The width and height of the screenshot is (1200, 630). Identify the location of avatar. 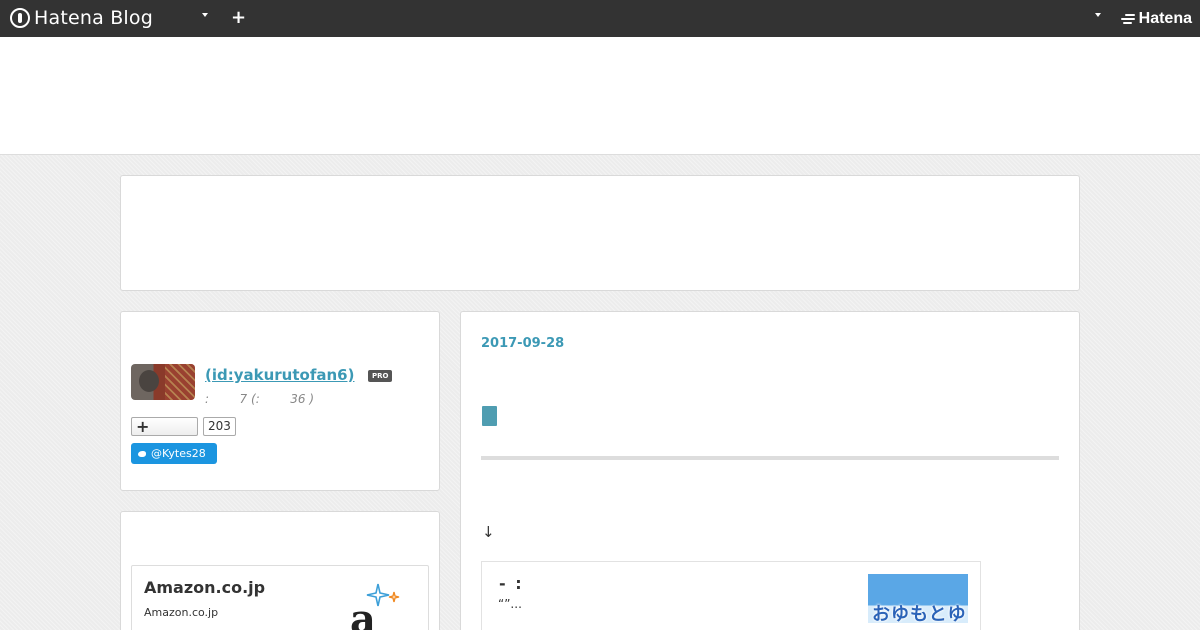
(163, 382).